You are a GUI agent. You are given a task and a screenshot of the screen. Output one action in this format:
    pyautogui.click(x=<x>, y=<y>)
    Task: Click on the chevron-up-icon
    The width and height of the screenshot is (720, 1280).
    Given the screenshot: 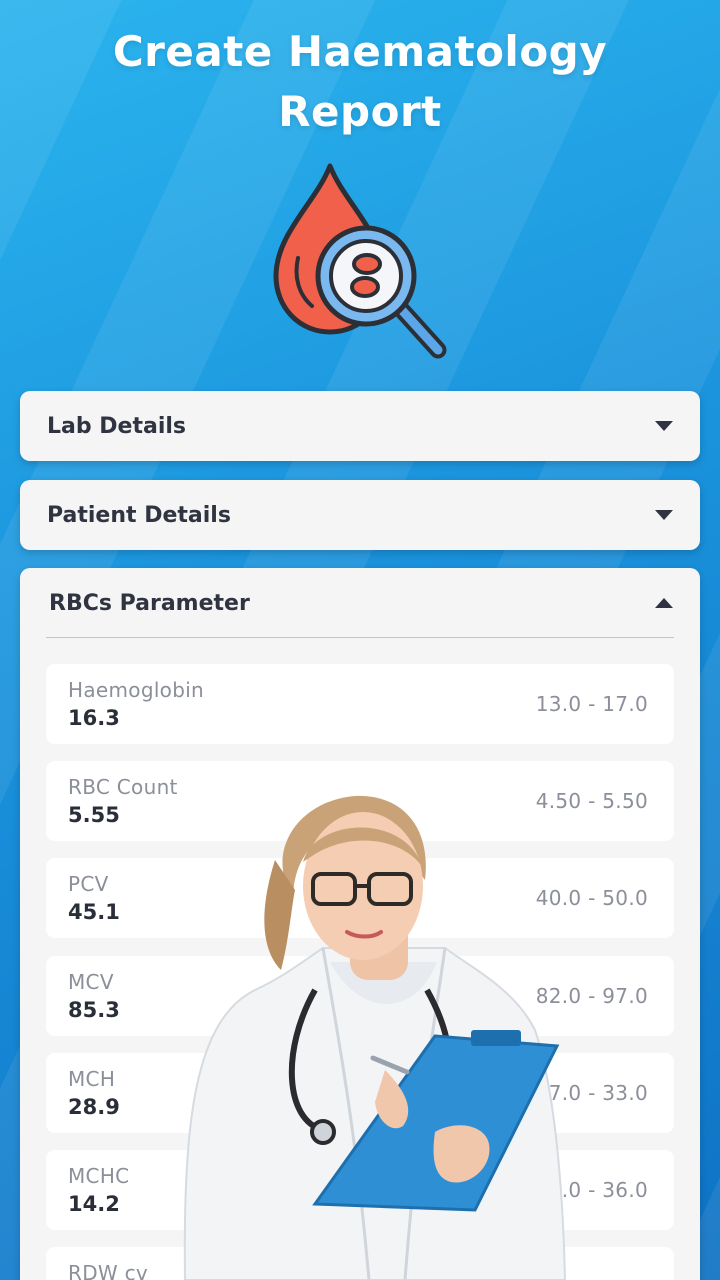 What is the action you would take?
    pyautogui.click(x=664, y=603)
    